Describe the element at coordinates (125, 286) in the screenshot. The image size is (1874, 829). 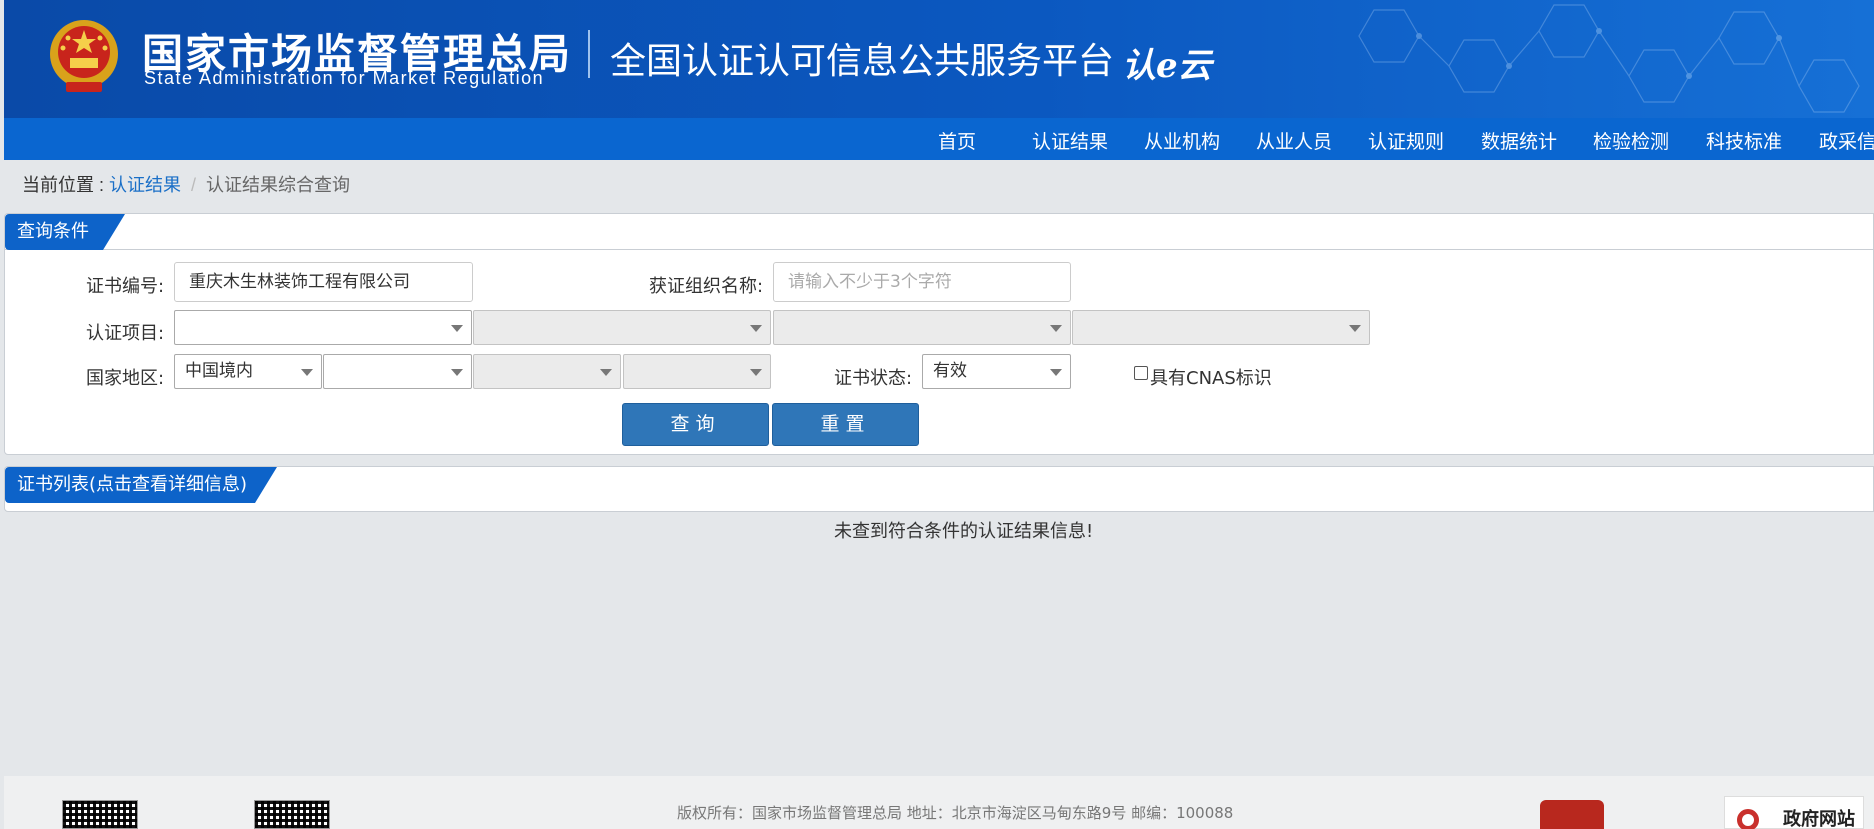
I see `cert-no-label: 证书编号:` at that location.